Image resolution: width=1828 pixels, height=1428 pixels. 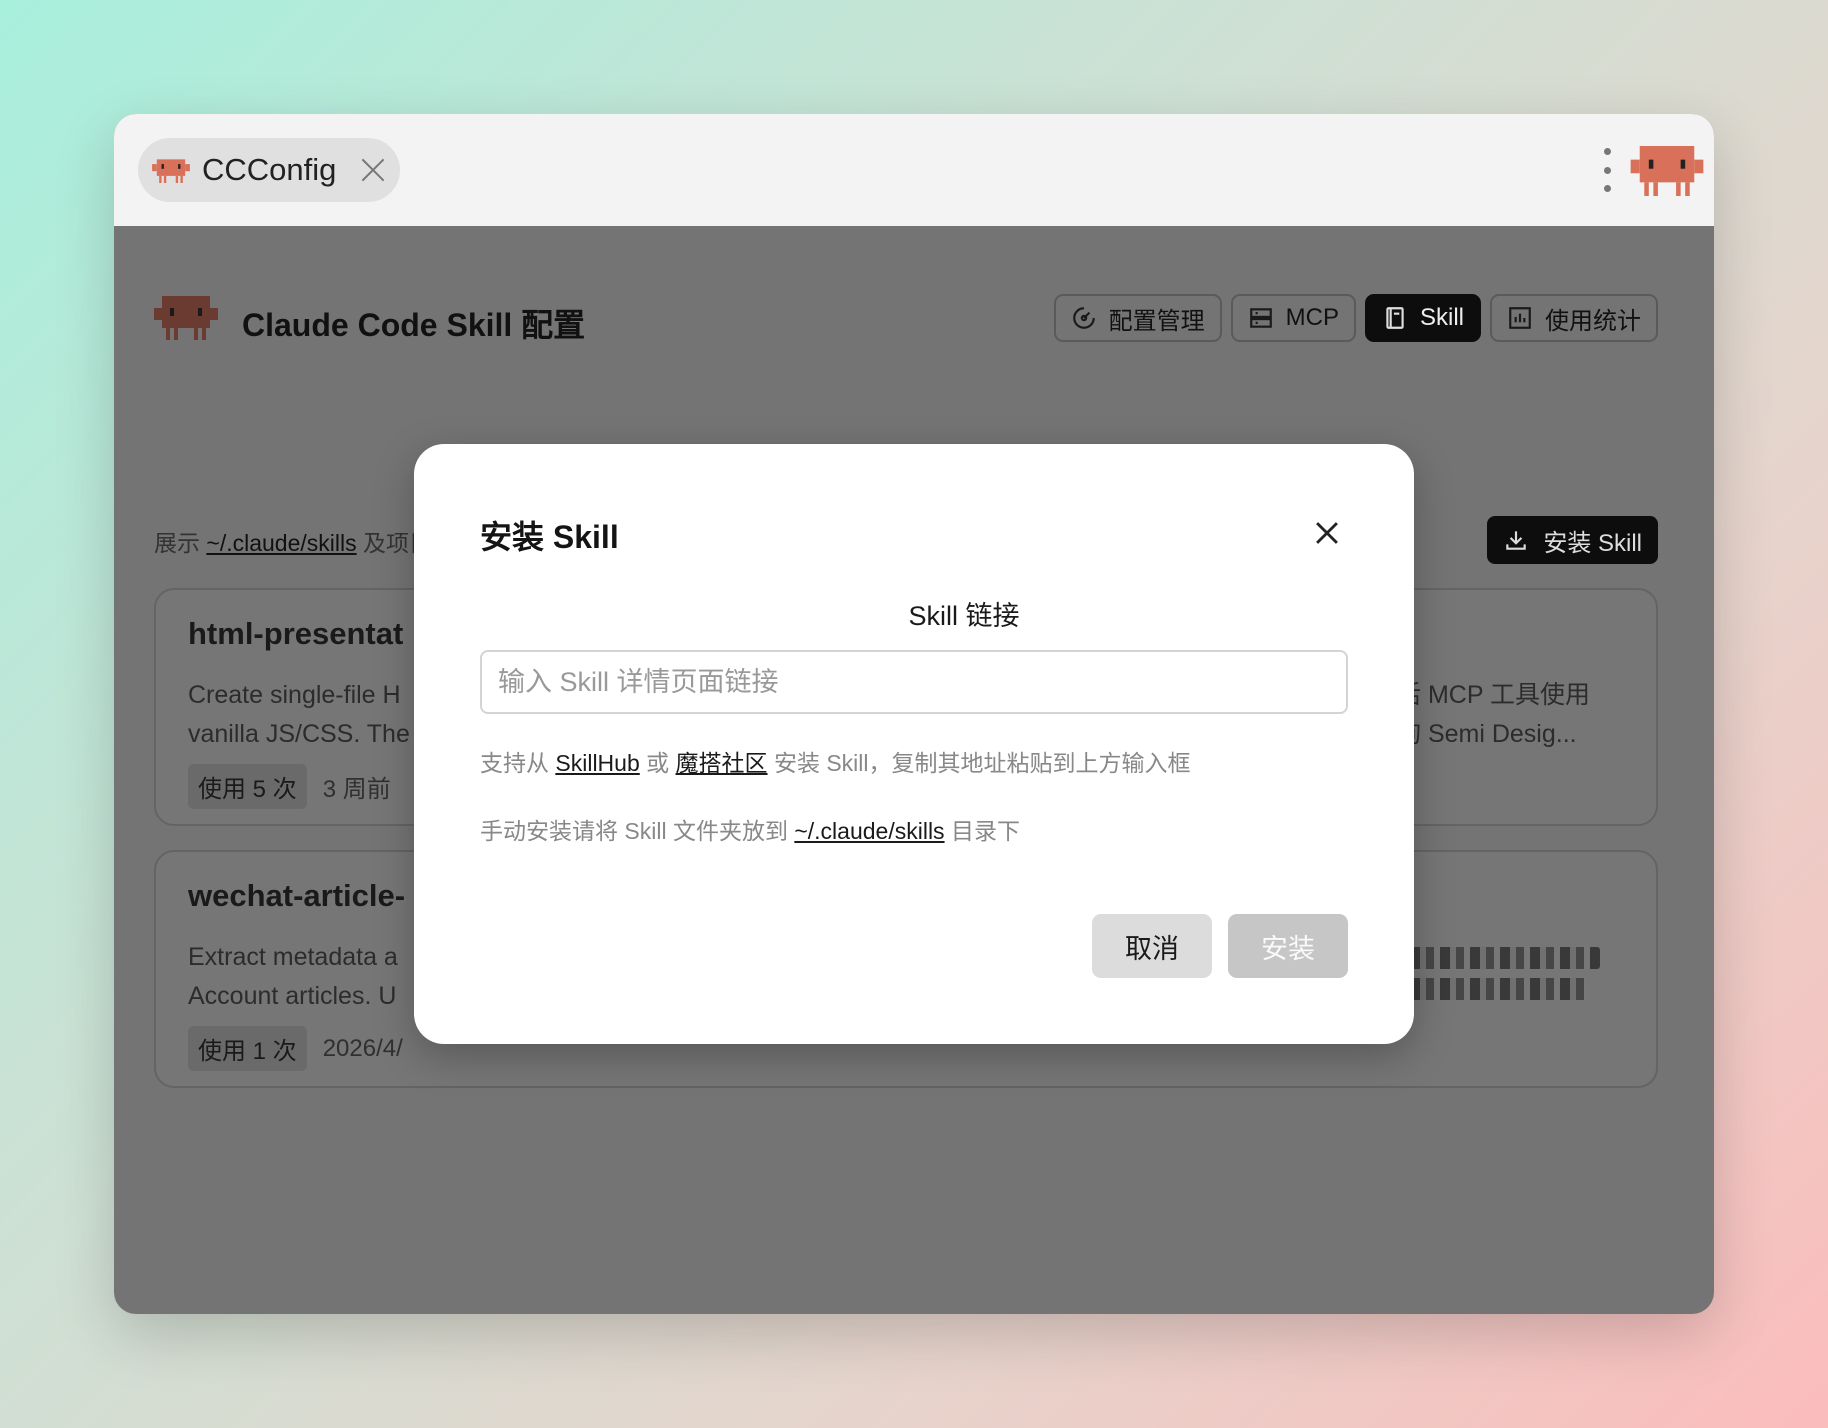 What do you see at coordinates (1083, 318) in the screenshot?
I see `gauge-icon` at bounding box center [1083, 318].